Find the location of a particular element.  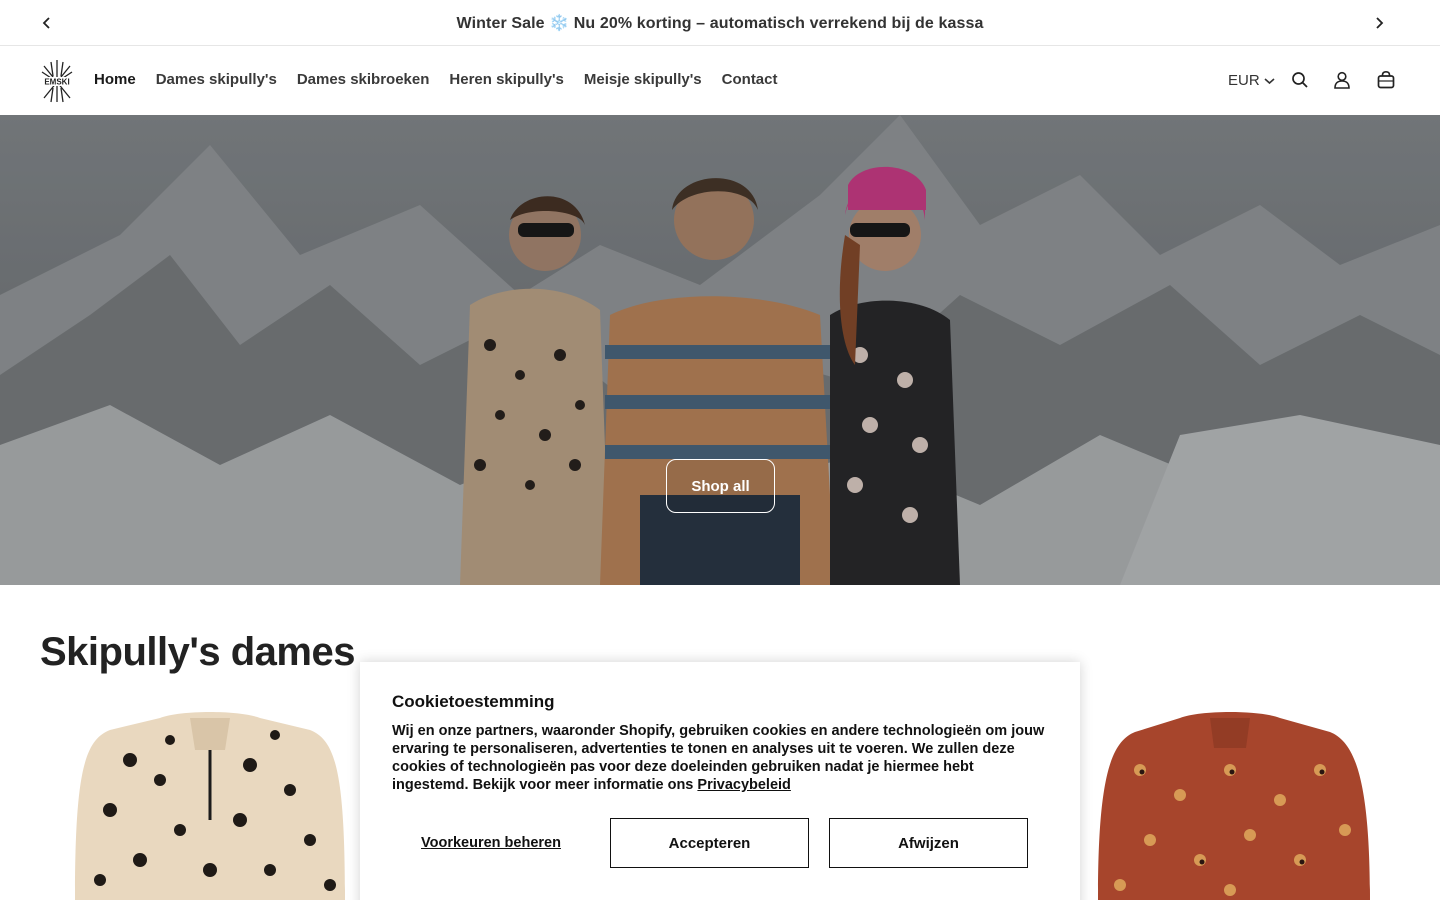

nav-meisje-skipullys: Meisje skipully's is located at coordinates (643, 79).